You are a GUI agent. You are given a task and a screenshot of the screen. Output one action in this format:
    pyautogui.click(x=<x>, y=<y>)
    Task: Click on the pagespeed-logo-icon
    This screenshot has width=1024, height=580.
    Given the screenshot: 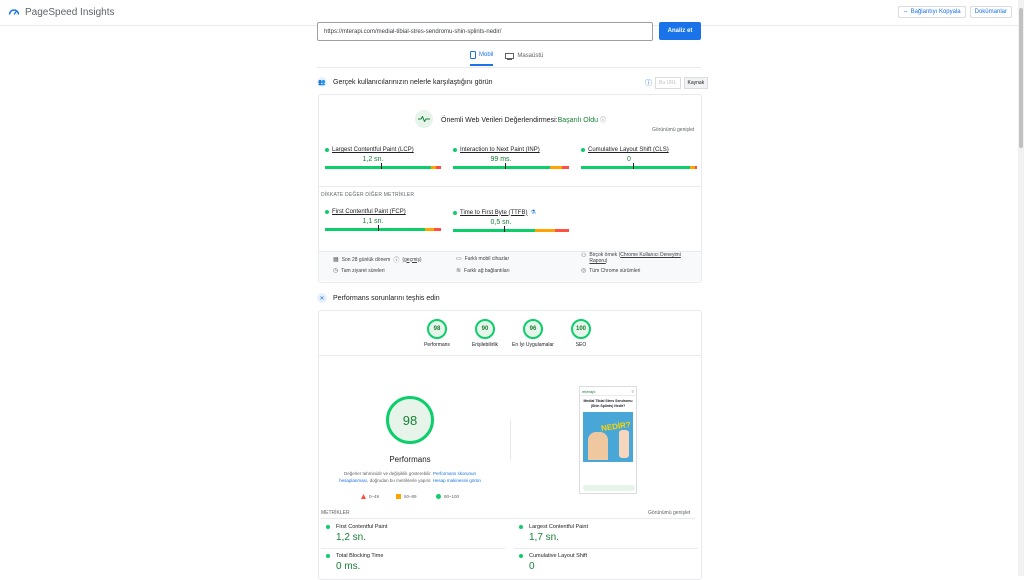 What is the action you would take?
    pyautogui.click(x=14, y=12)
    